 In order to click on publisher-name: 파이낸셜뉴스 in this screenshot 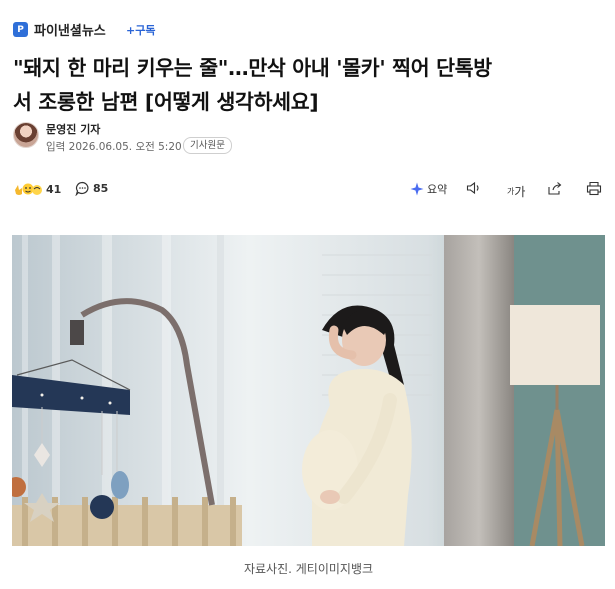, I will do `click(70, 29)`.